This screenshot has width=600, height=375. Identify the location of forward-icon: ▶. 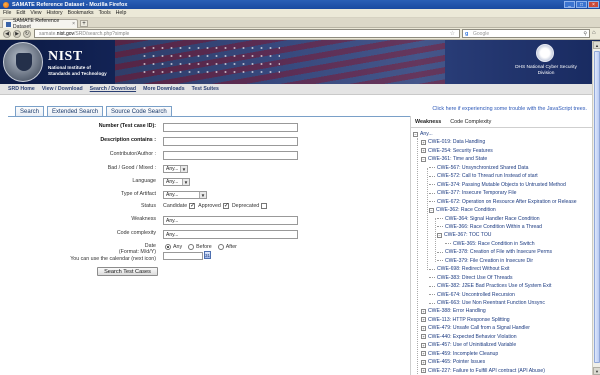
(17, 33).